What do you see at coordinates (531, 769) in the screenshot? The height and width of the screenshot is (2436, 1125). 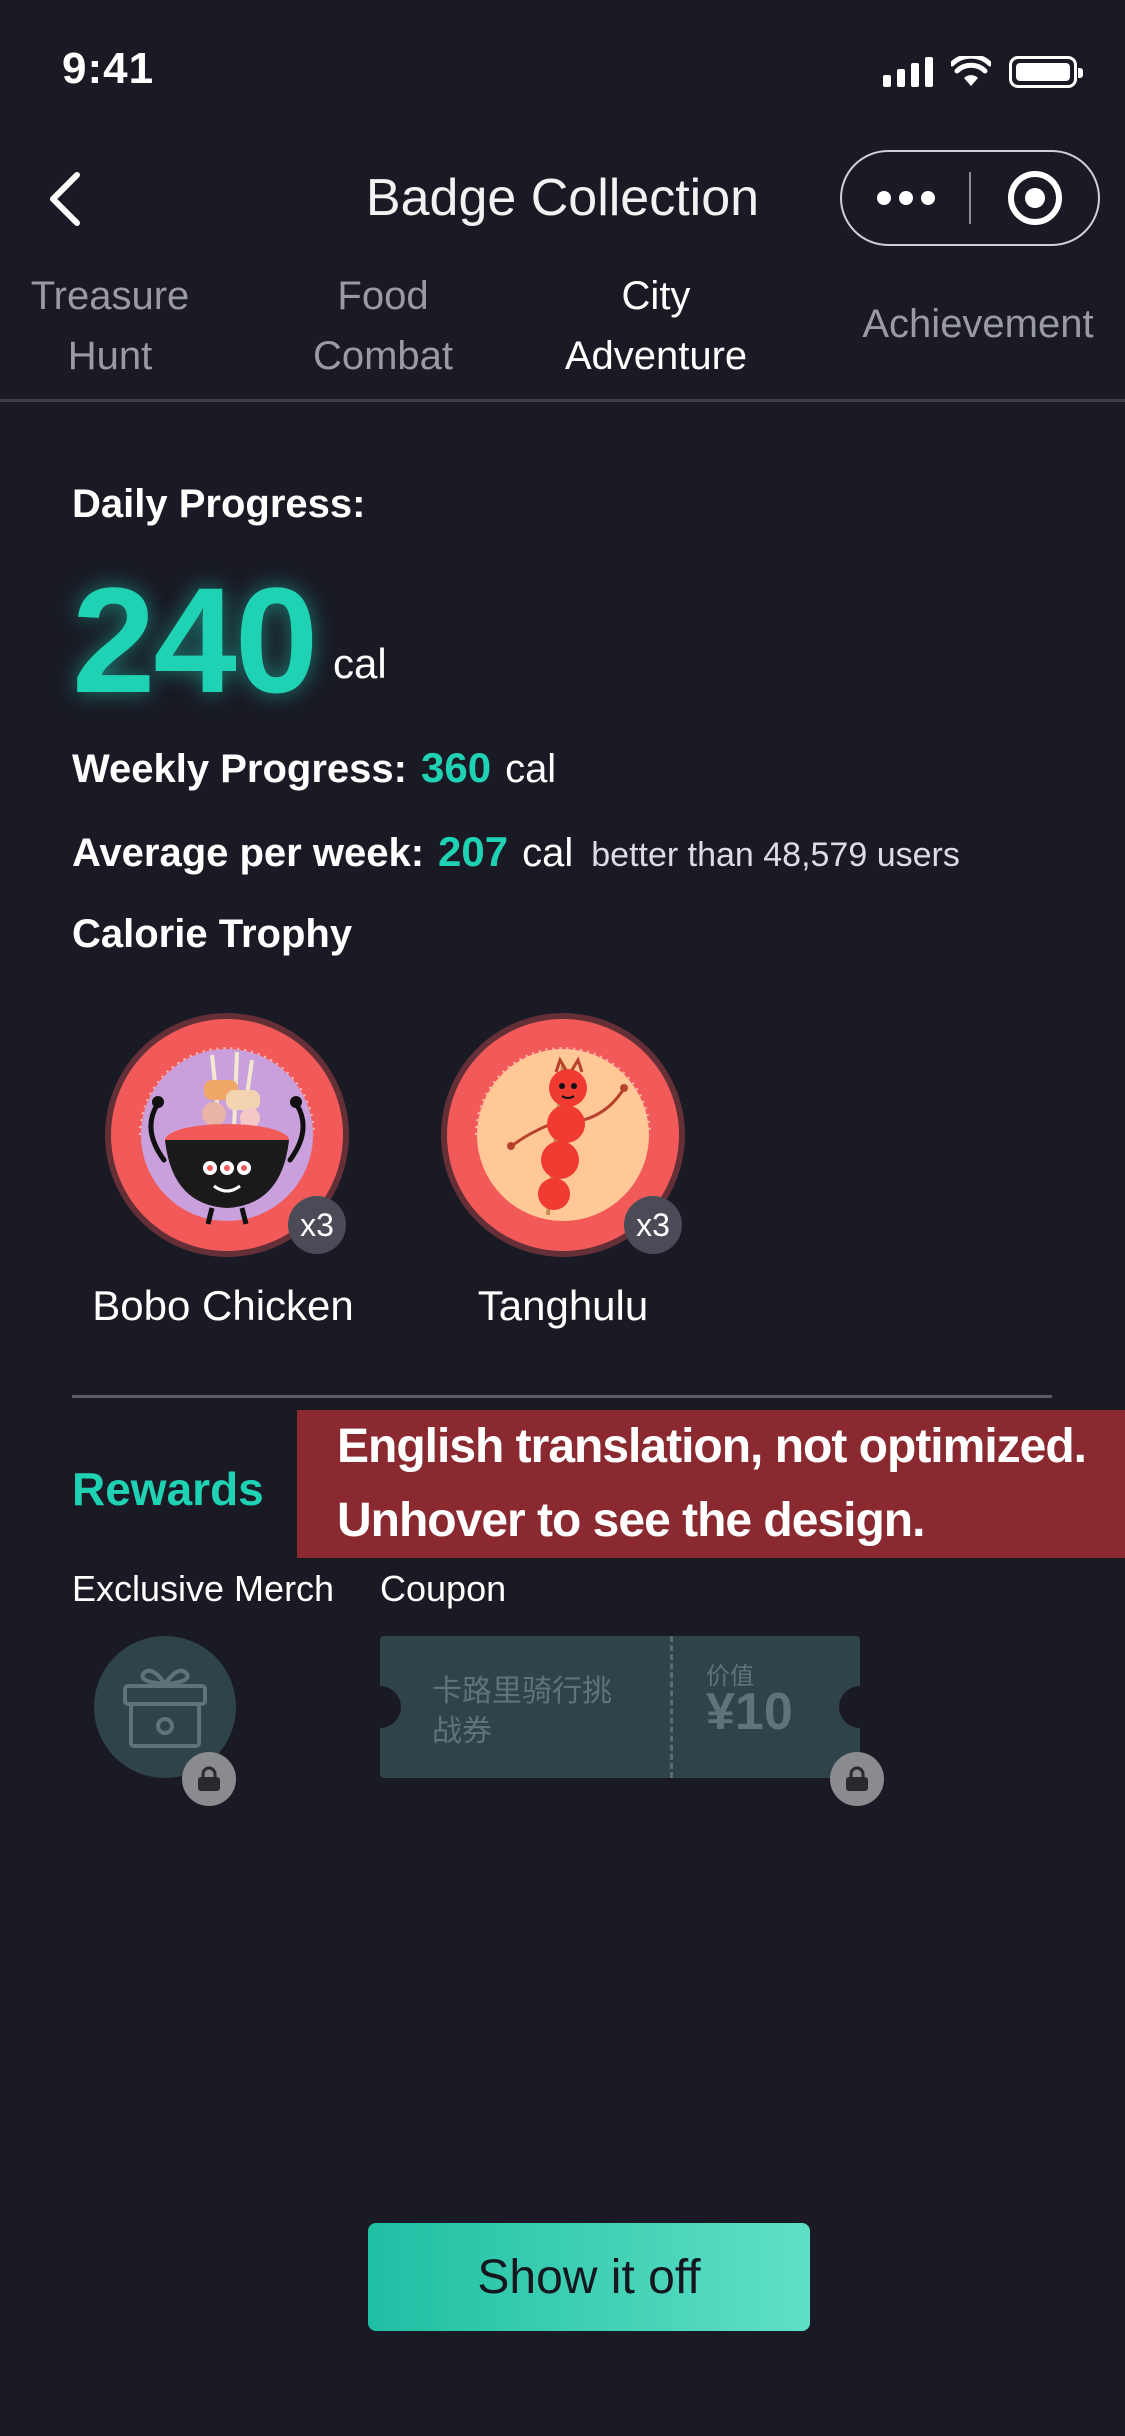 I see `weekly-progress-unit: cal` at bounding box center [531, 769].